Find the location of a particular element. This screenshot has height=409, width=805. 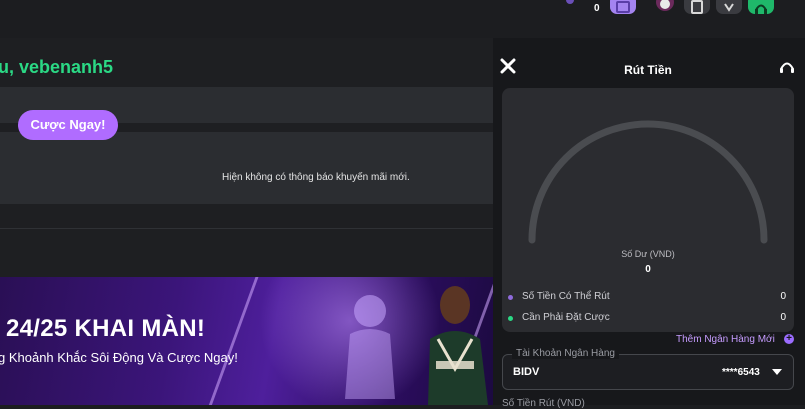

deposit-button is located at coordinates (761, 7).